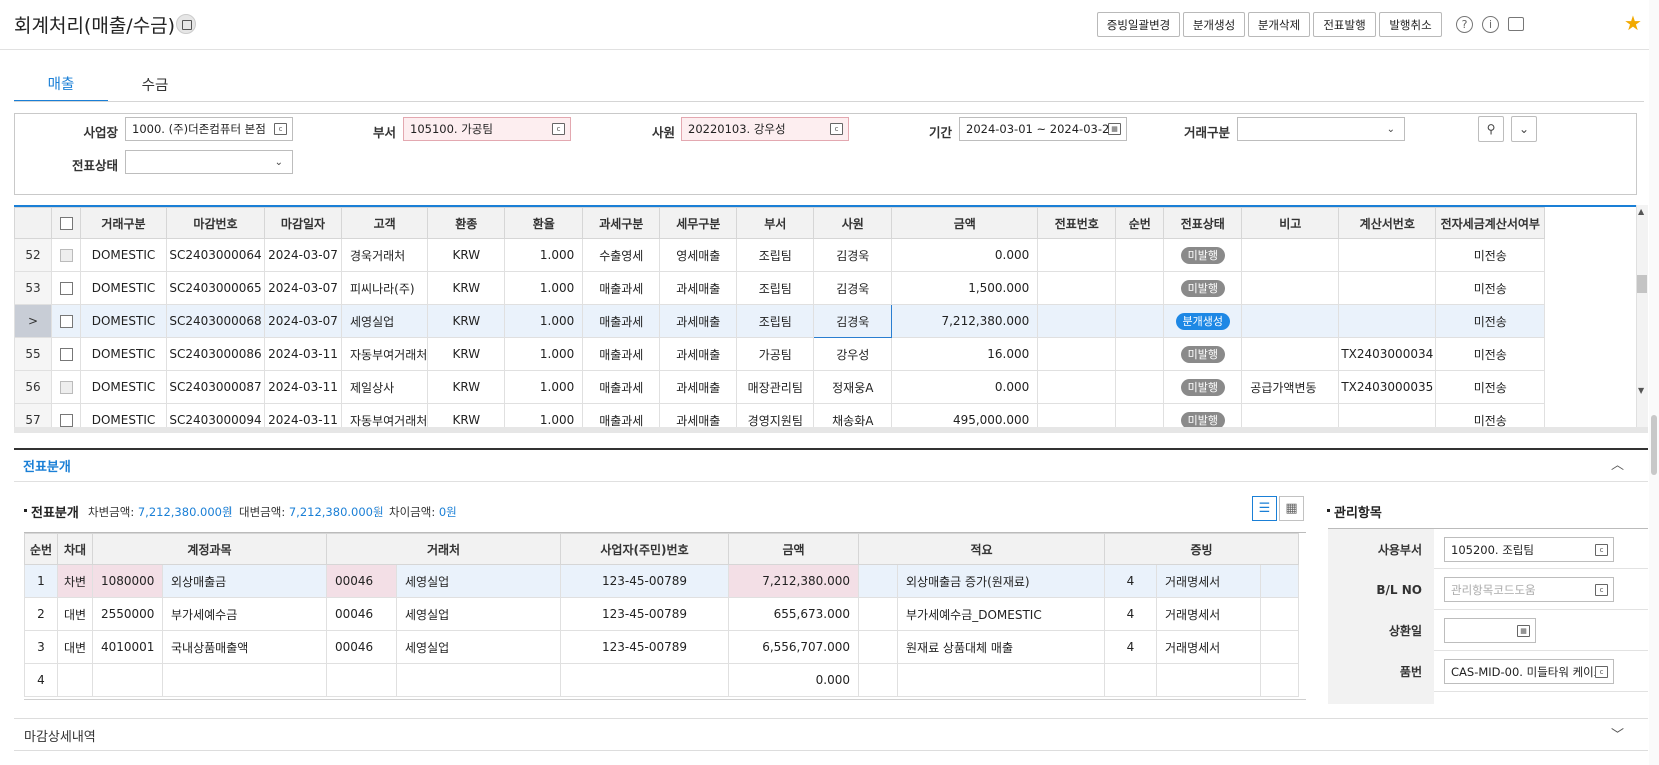 This screenshot has width=1659, height=765. Describe the element at coordinates (466, 223) in the screenshot. I see `column-header: 환종` at that location.